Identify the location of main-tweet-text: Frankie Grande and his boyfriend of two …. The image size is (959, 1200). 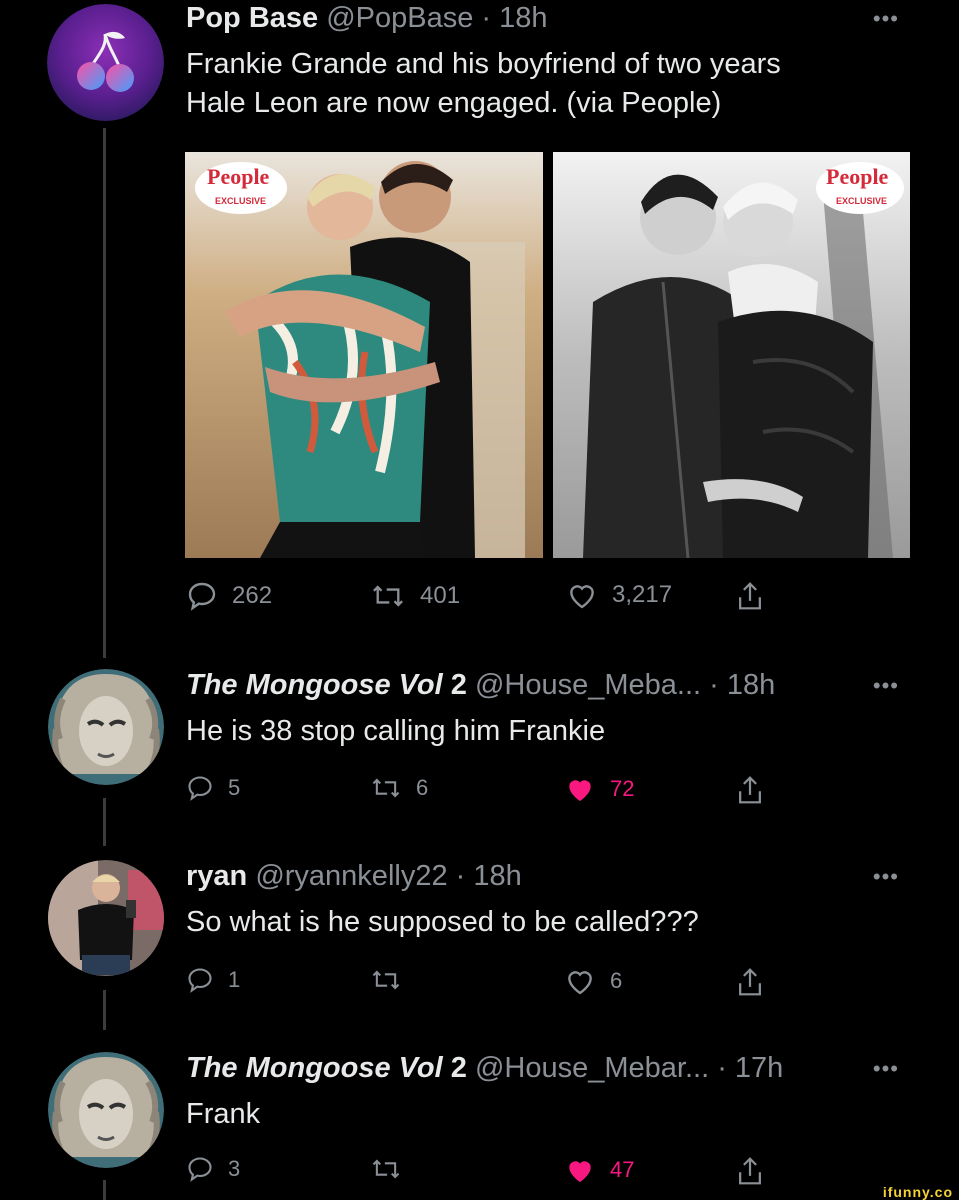
(483, 84).